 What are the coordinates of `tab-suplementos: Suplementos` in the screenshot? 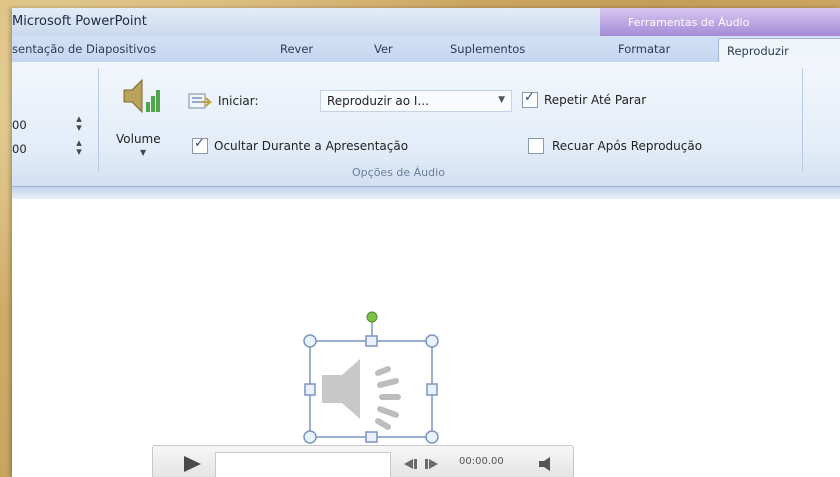 It's located at (487, 49).